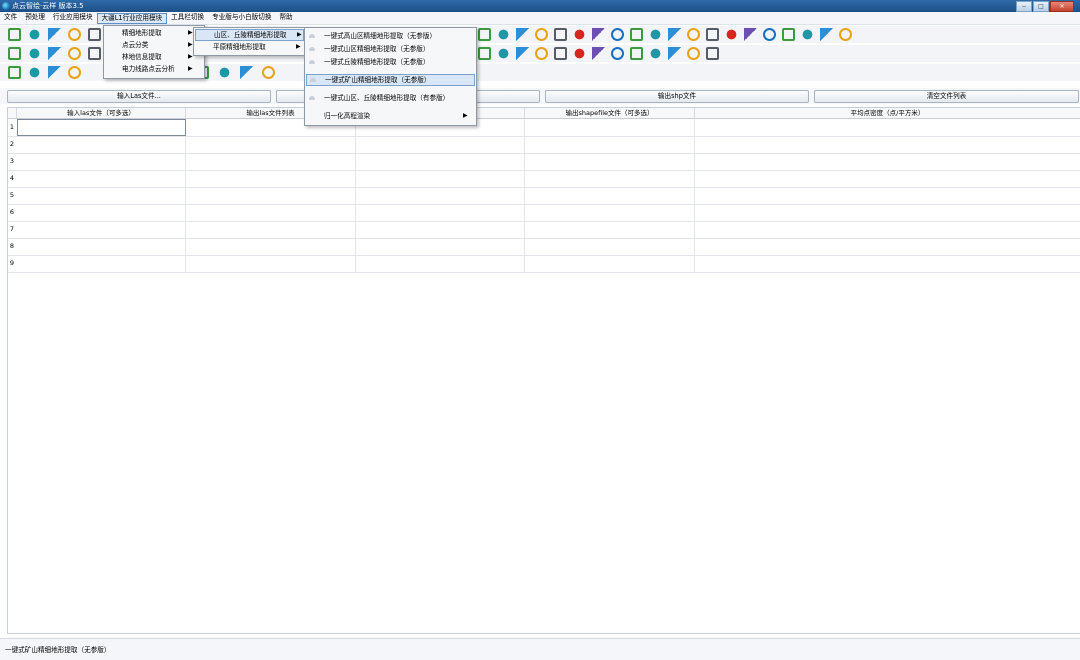 The image size is (1080, 660). I want to click on ring-icon, so click(579, 53).